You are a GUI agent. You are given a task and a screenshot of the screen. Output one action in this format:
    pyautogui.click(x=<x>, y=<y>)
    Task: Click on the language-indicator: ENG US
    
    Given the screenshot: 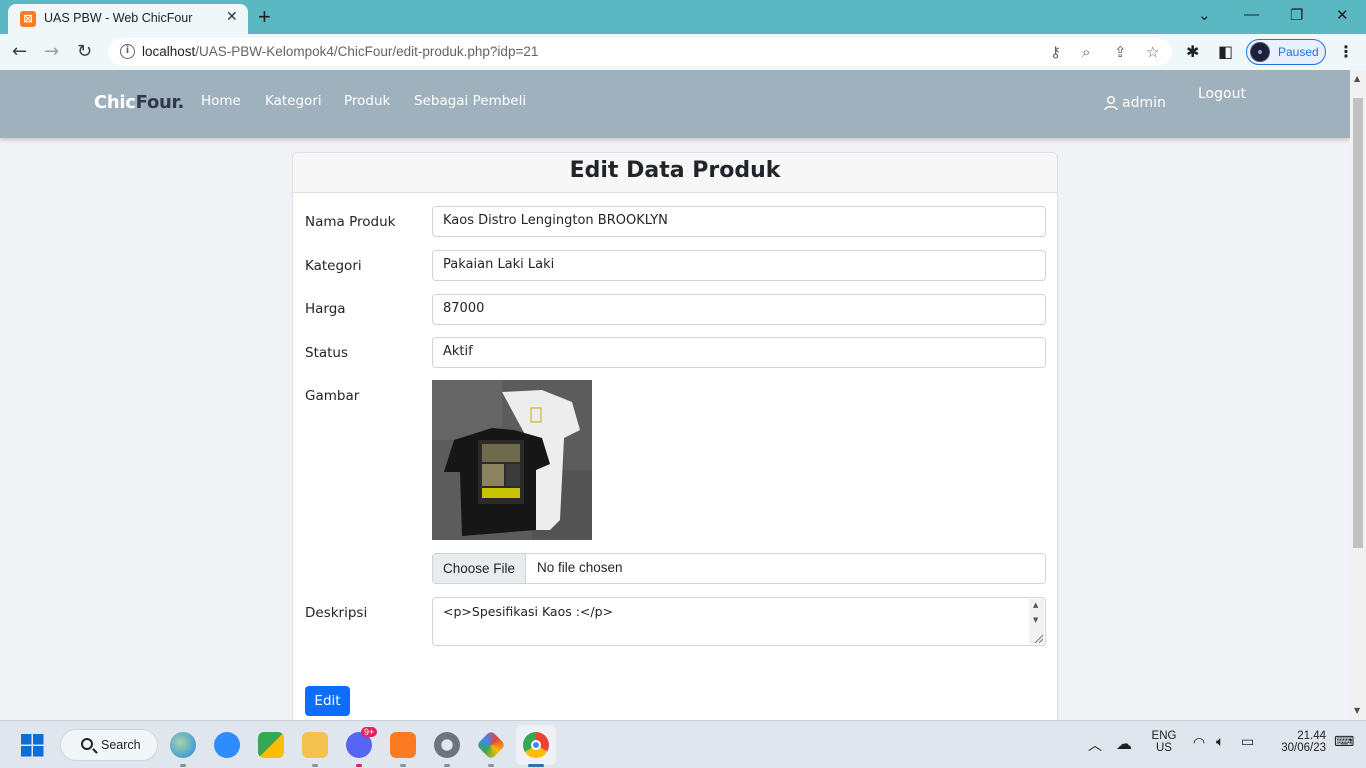 What is the action you would take?
    pyautogui.click(x=1164, y=742)
    